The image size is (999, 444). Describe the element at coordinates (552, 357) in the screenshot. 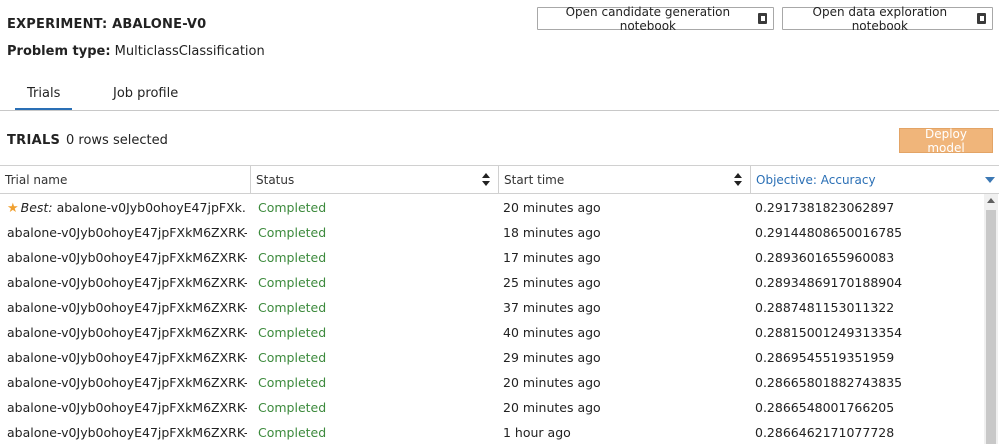

I see `start-time-cell: 29 minutes ago` at that location.